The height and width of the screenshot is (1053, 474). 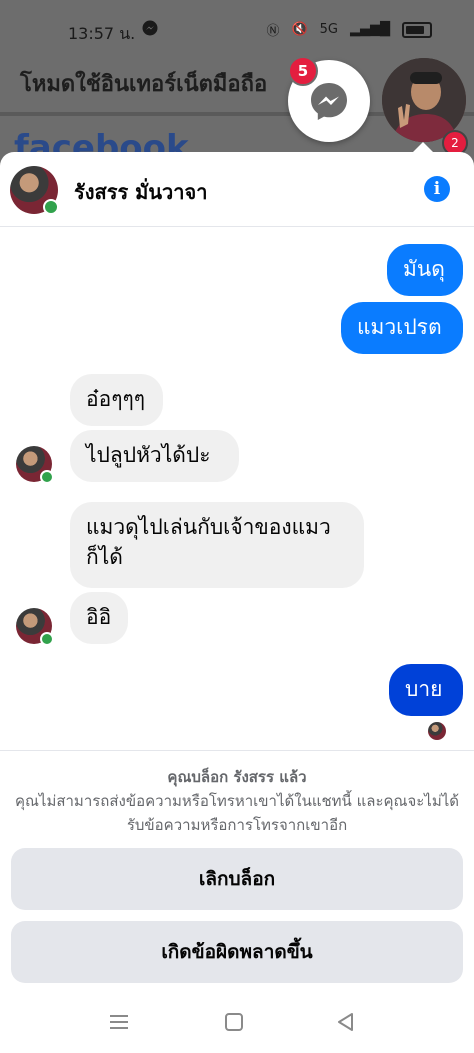 I want to click on mute-icon: 🔇, so click(x=299, y=29).